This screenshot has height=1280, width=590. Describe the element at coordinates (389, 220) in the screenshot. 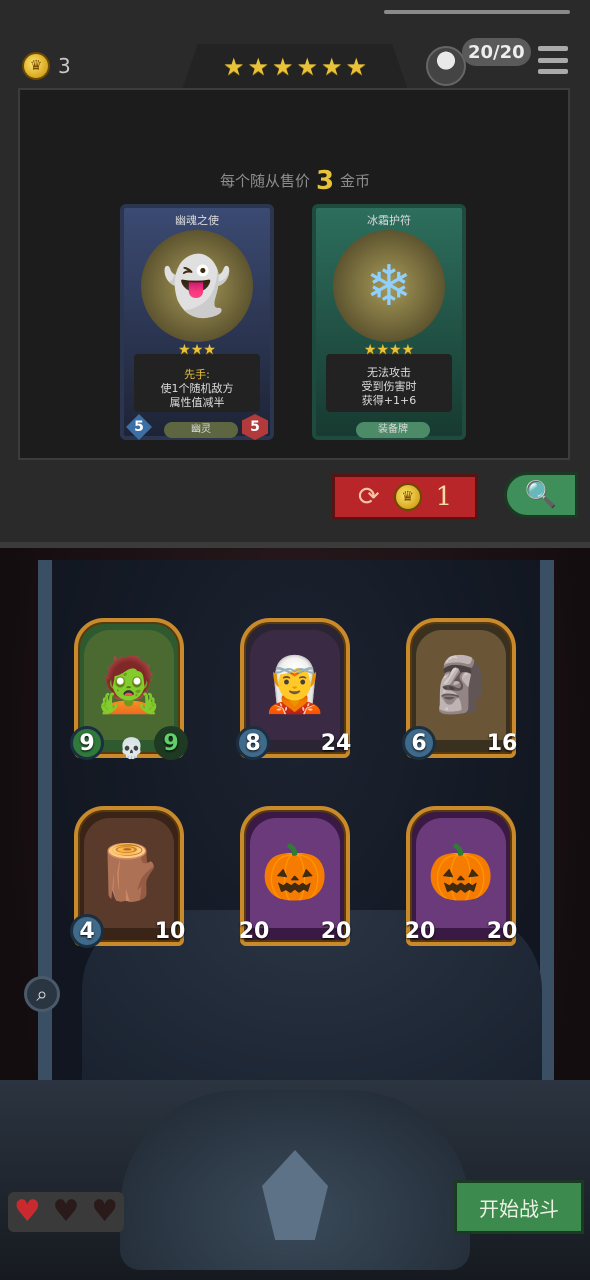

I see `card-name: 冰霜护符` at that location.